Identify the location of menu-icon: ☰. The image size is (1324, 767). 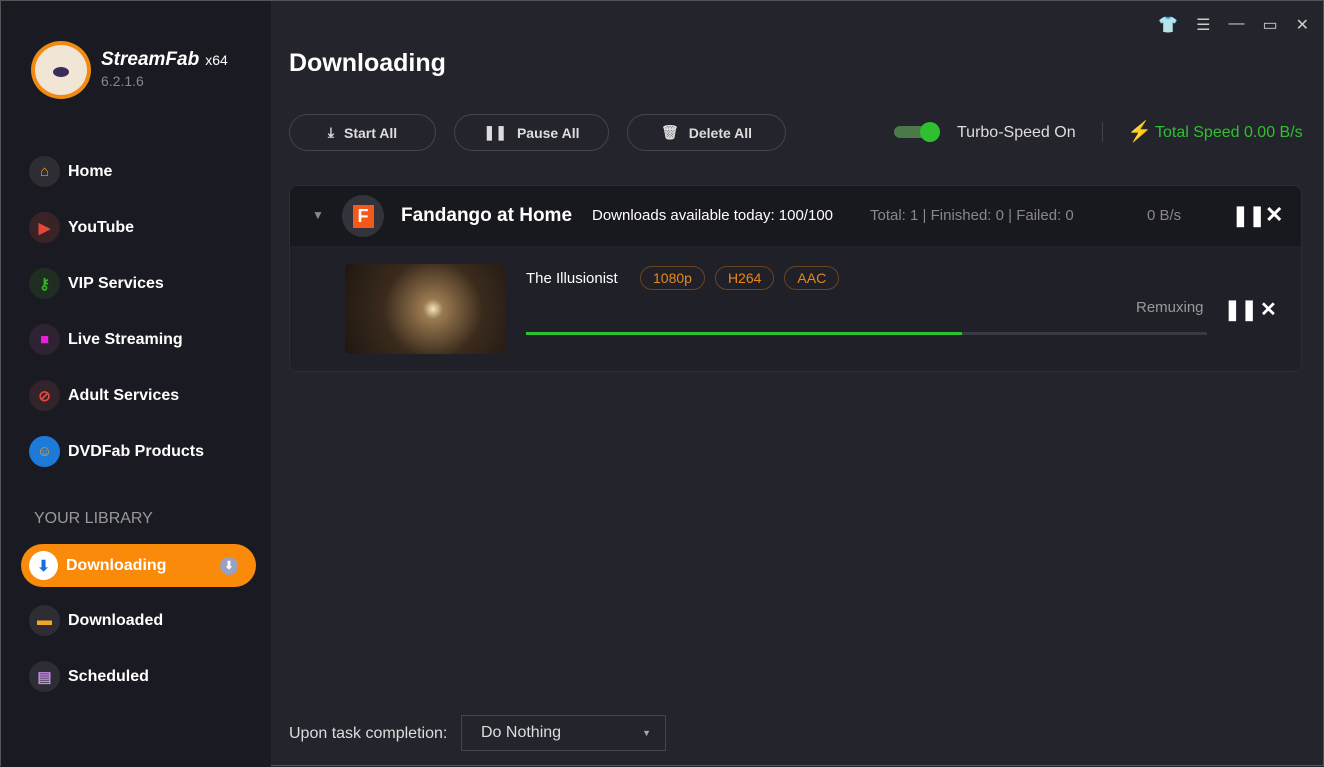
(1203, 25).